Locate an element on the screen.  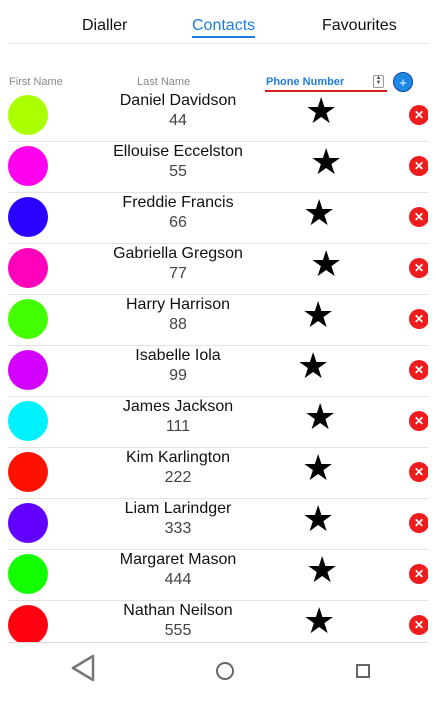
contact-name: Margaret Mason is located at coordinates (178, 559).